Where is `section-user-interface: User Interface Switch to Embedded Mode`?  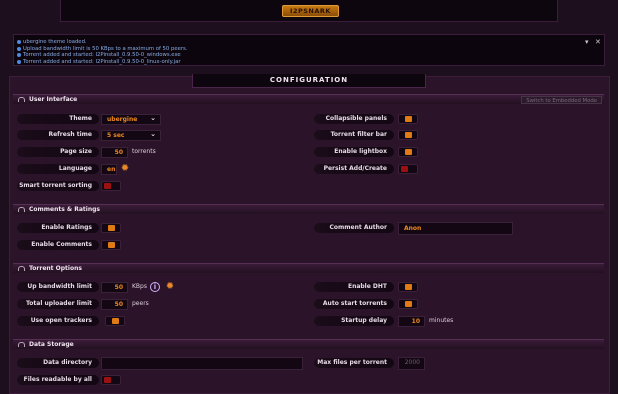
section-user-interface: User Interface Switch to Embedded Mode is located at coordinates (308, 99).